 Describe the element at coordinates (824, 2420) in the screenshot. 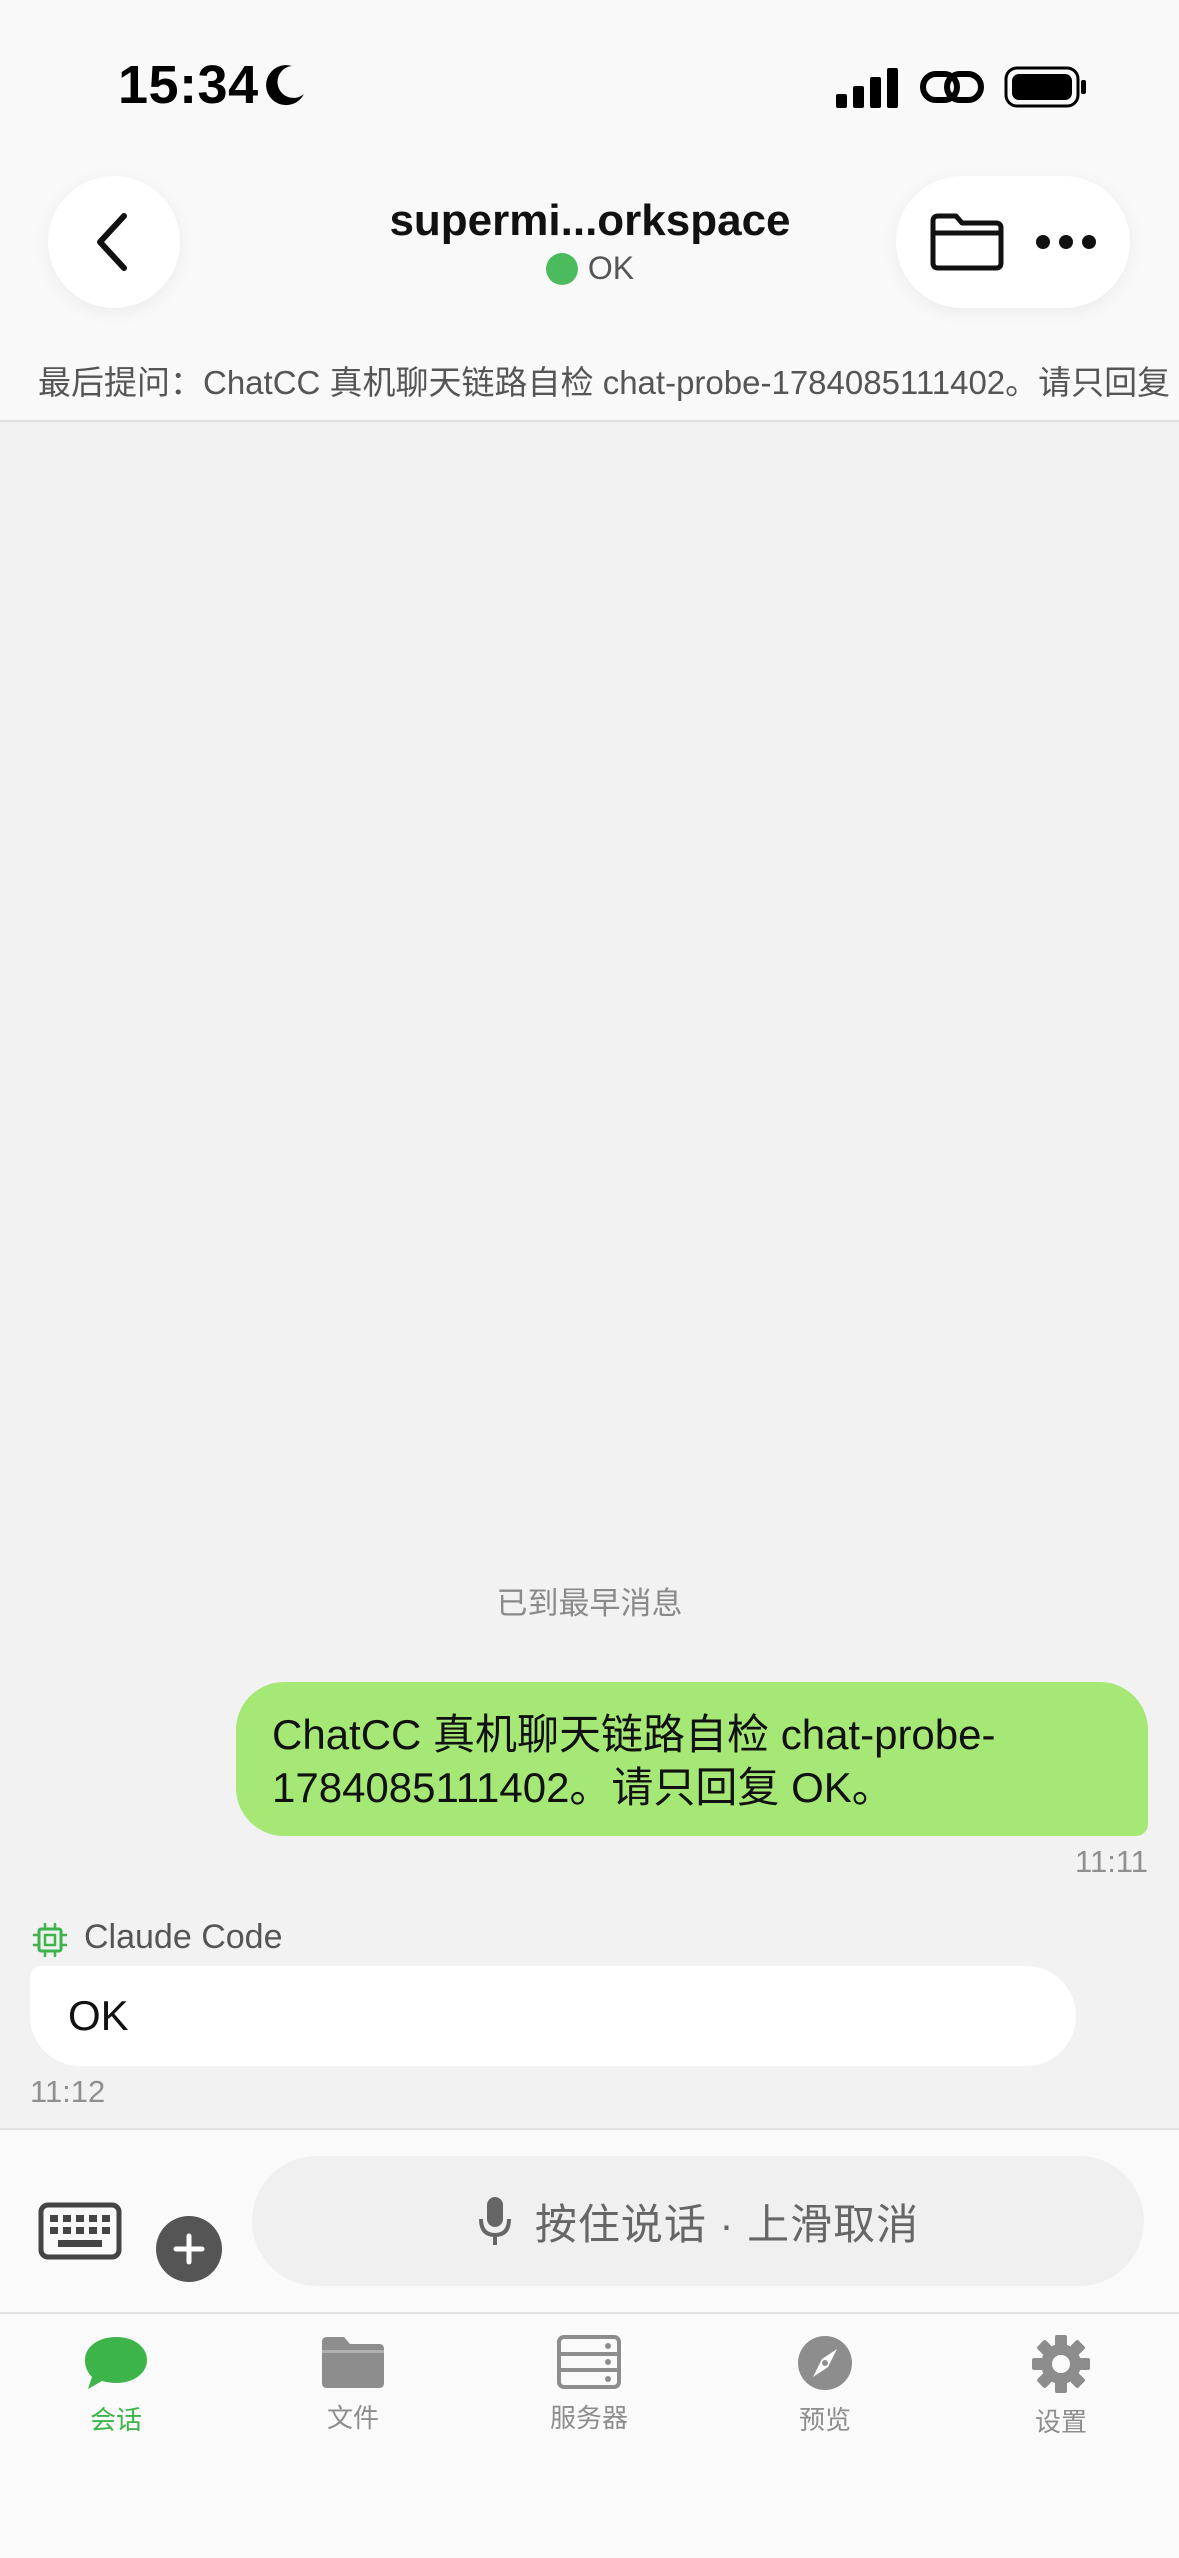

I see `tab-label: 预览` at that location.